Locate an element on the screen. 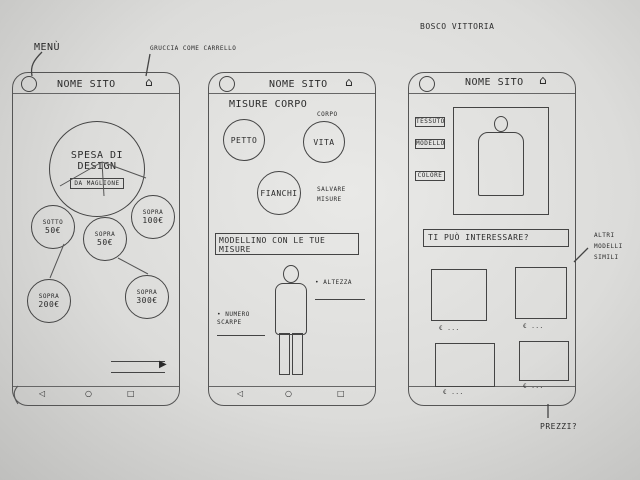  cart-pointer-line is located at coordinates (148, 65).